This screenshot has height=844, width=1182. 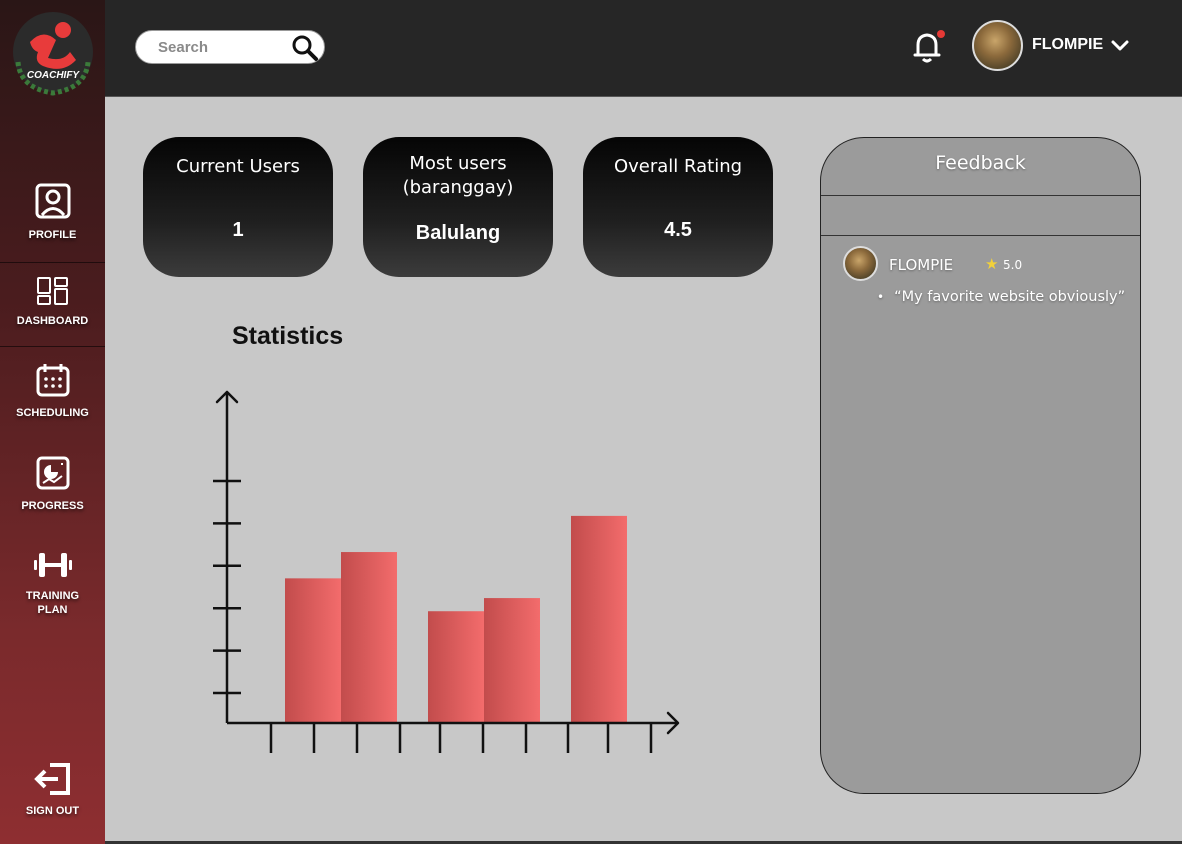 What do you see at coordinates (458, 175) in the screenshot?
I see `card-title: Most users (baranggay)` at bounding box center [458, 175].